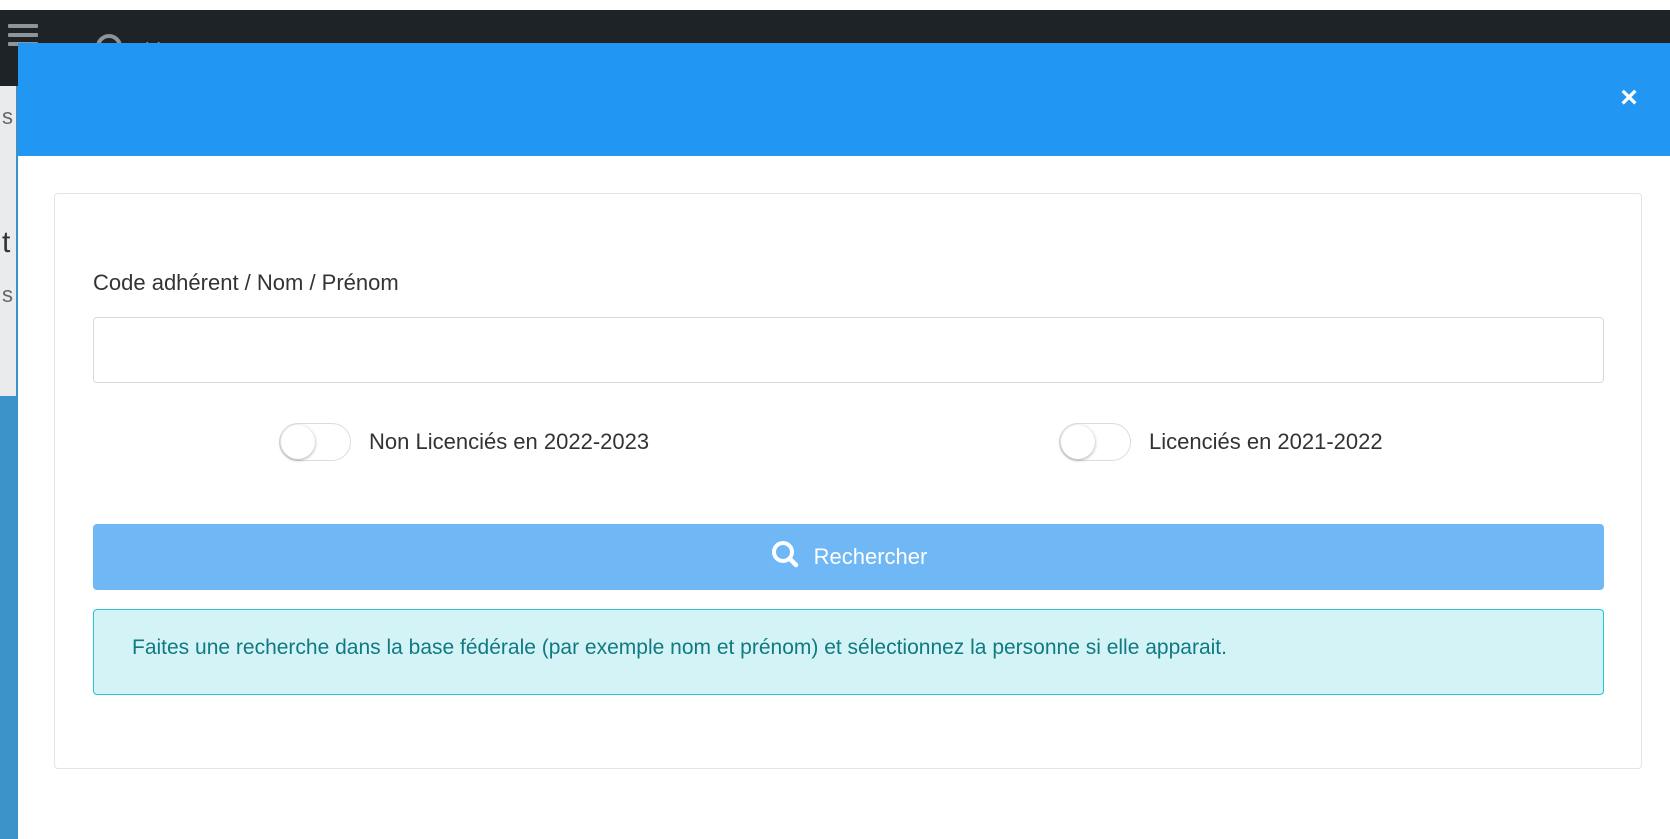 Image resolution: width=1670 pixels, height=839 pixels. What do you see at coordinates (246, 282) in the screenshot?
I see `search-field-label: Code adhérent / Nom / Prénom` at bounding box center [246, 282].